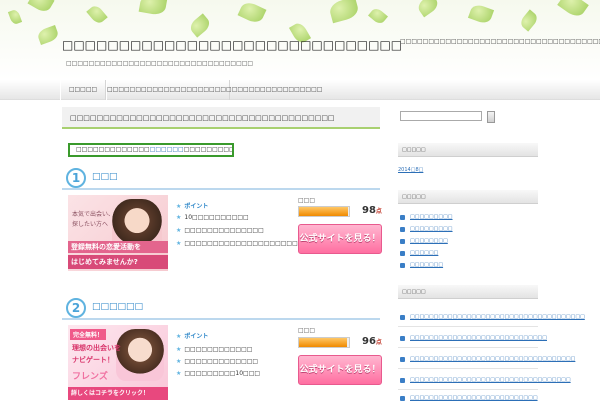 The width and height of the screenshot is (600, 401). I want to click on thumb-text-3: ナビゲート！, so click(93, 360).